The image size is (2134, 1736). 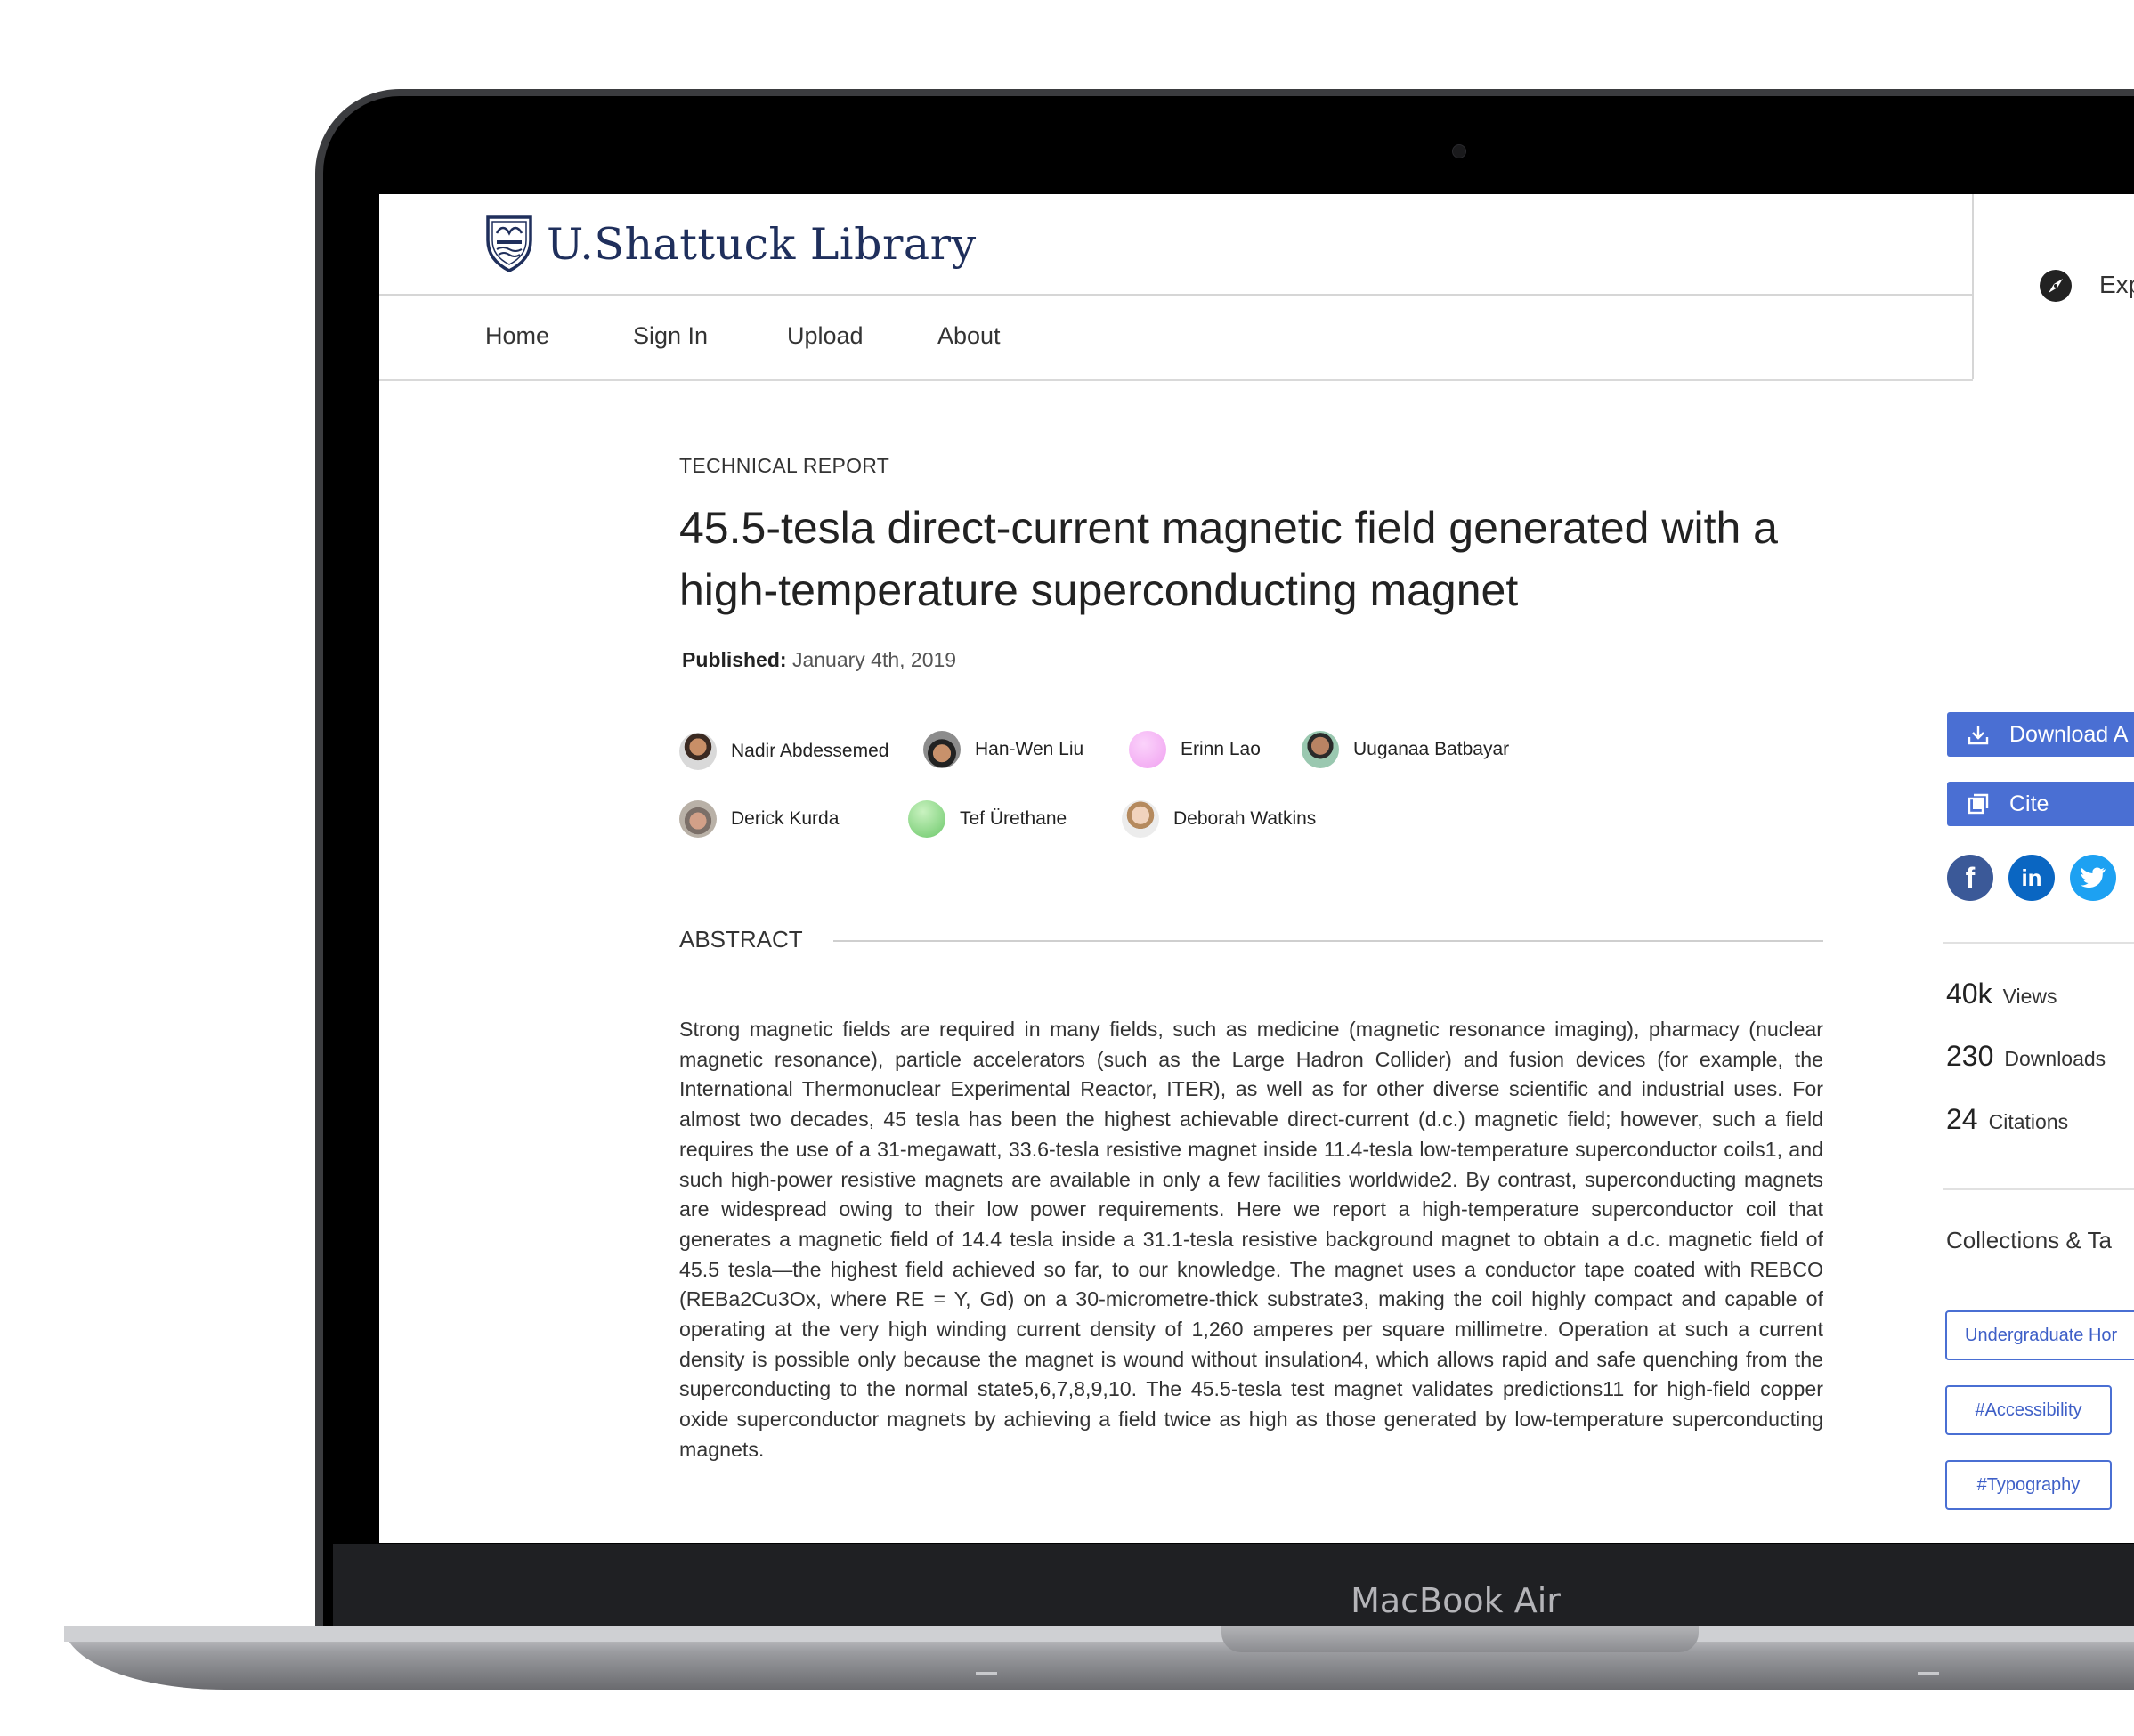 I want to click on author-item: Derick Kurda, so click(x=759, y=819).